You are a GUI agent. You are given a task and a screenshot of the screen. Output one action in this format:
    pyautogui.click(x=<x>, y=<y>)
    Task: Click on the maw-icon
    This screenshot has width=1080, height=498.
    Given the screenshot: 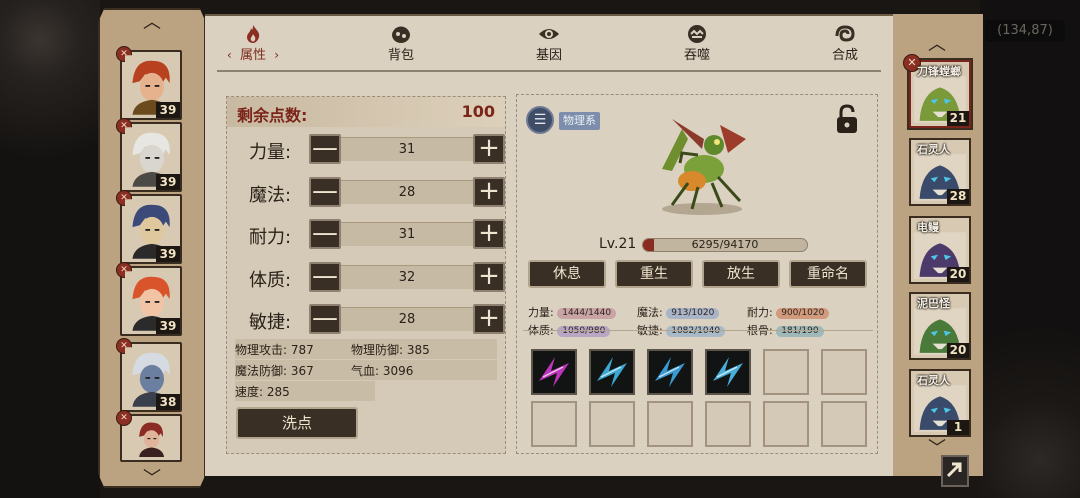 What is the action you would take?
    pyautogui.click(x=697, y=34)
    